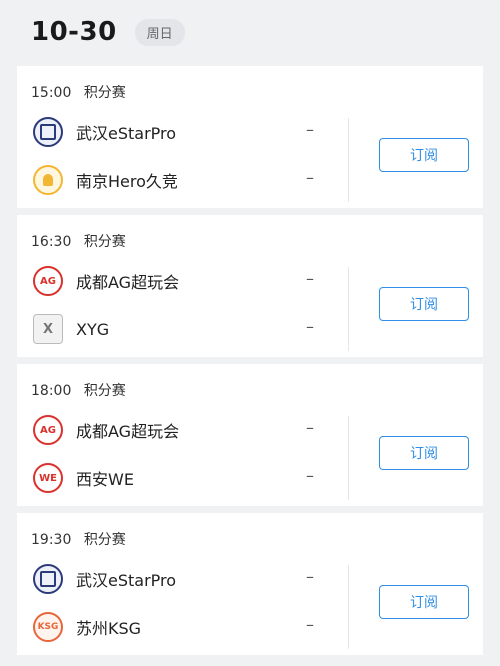  What do you see at coordinates (51, 93) in the screenshot?
I see `match-time: 15:00` at bounding box center [51, 93].